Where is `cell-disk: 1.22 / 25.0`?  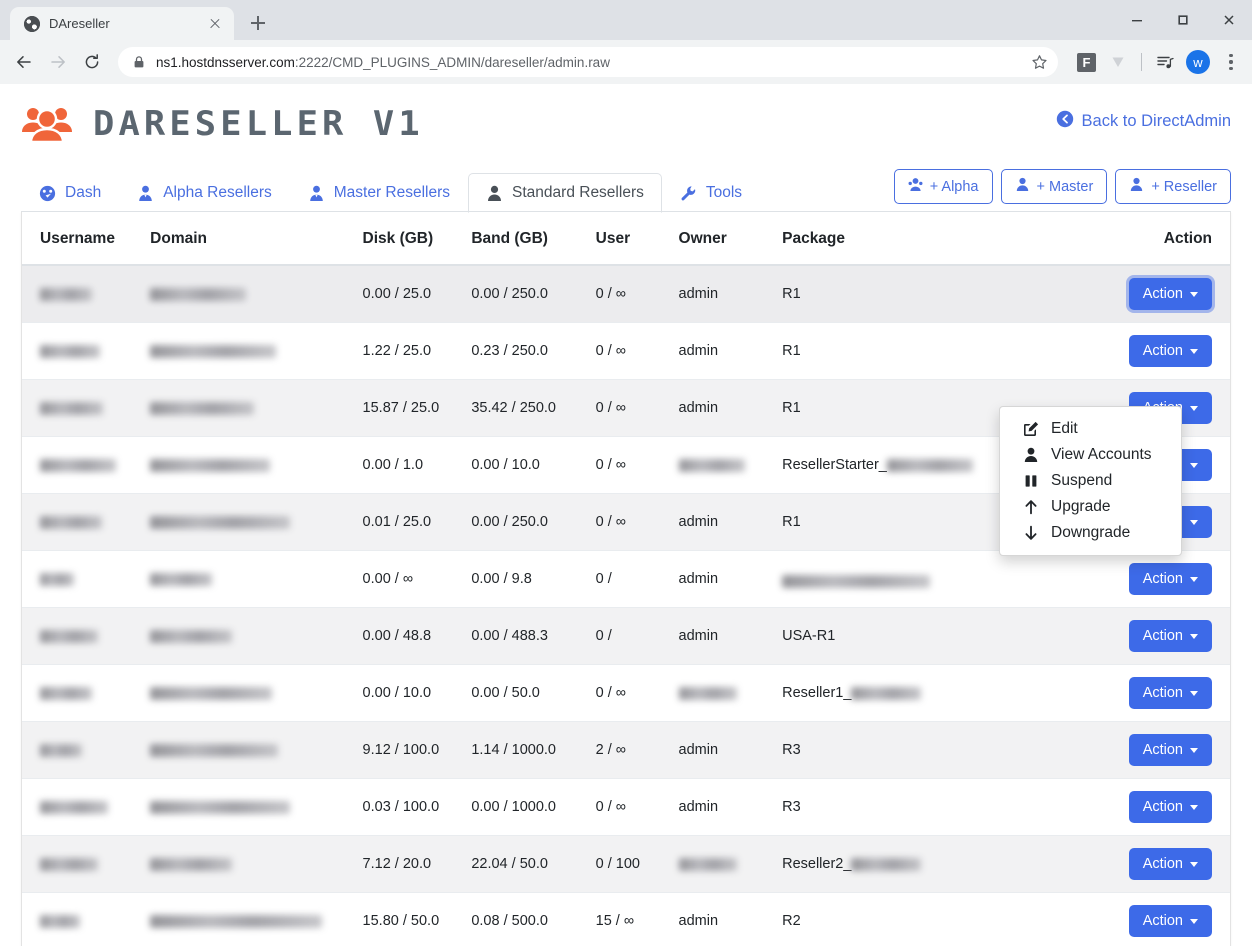 cell-disk: 1.22 / 25.0 is located at coordinates (409, 351).